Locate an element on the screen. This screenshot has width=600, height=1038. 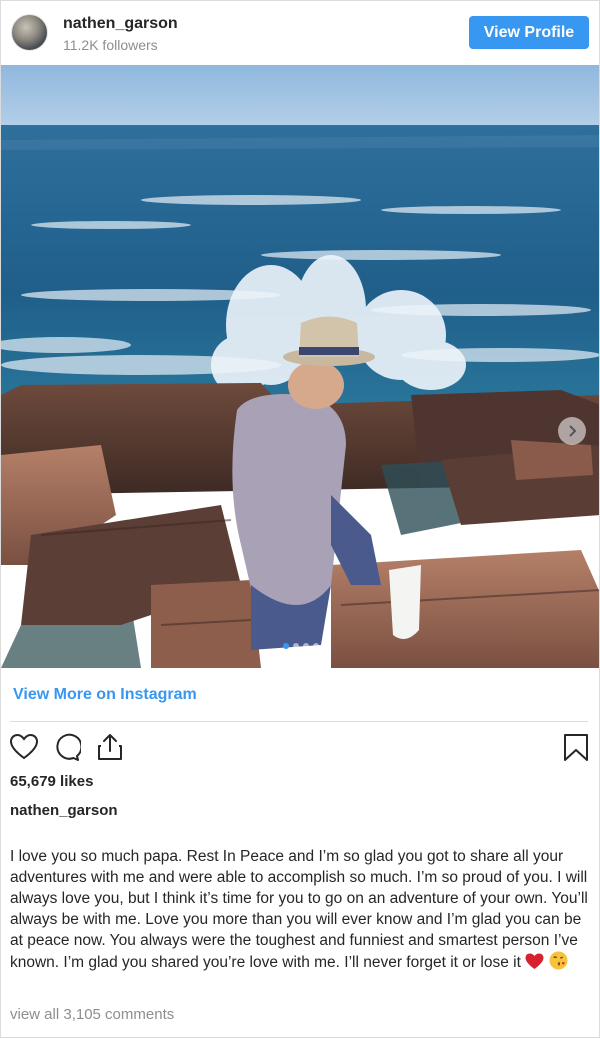
divider is located at coordinates (299, 721).